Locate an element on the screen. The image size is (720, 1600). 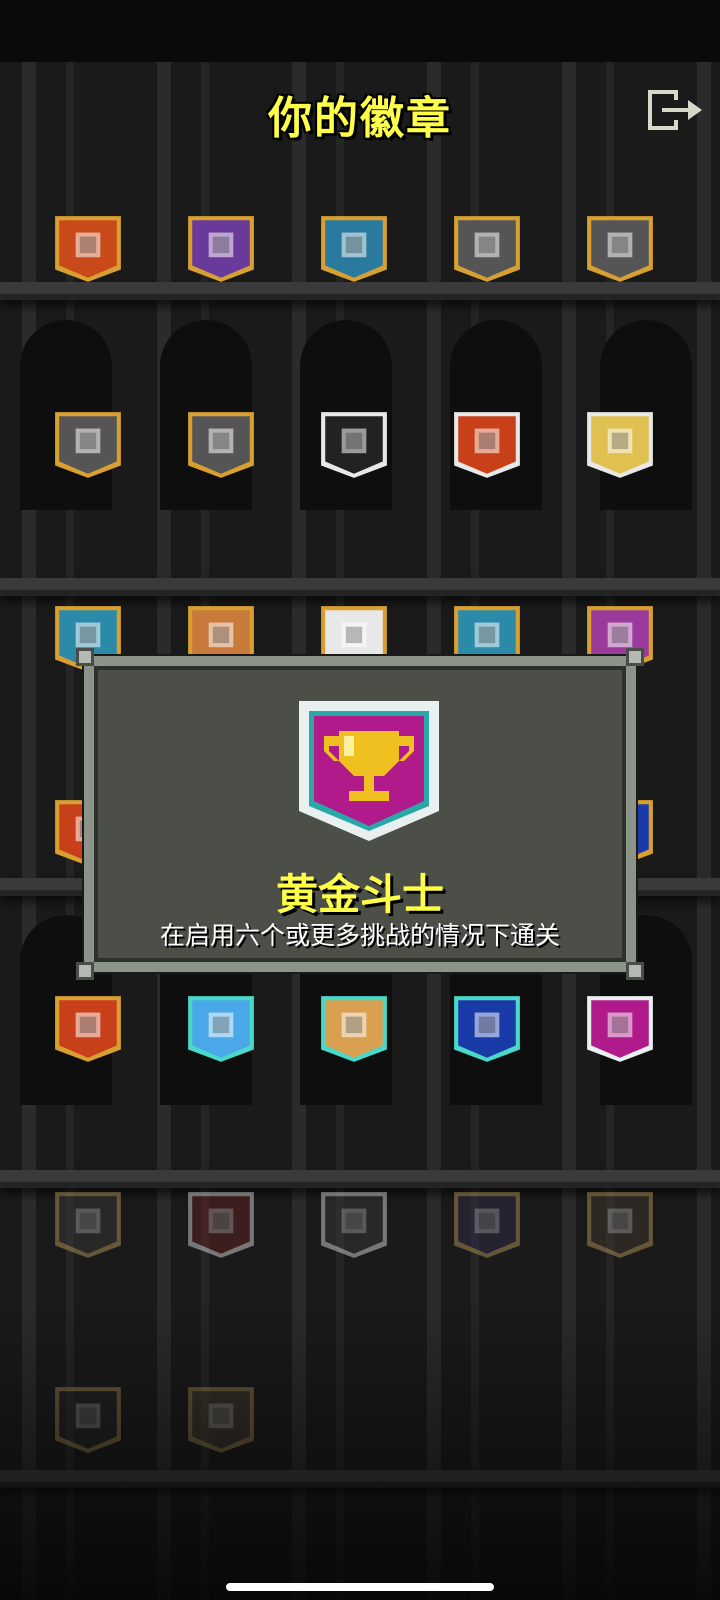
mage-face-icon is located at coordinates (221, 249).